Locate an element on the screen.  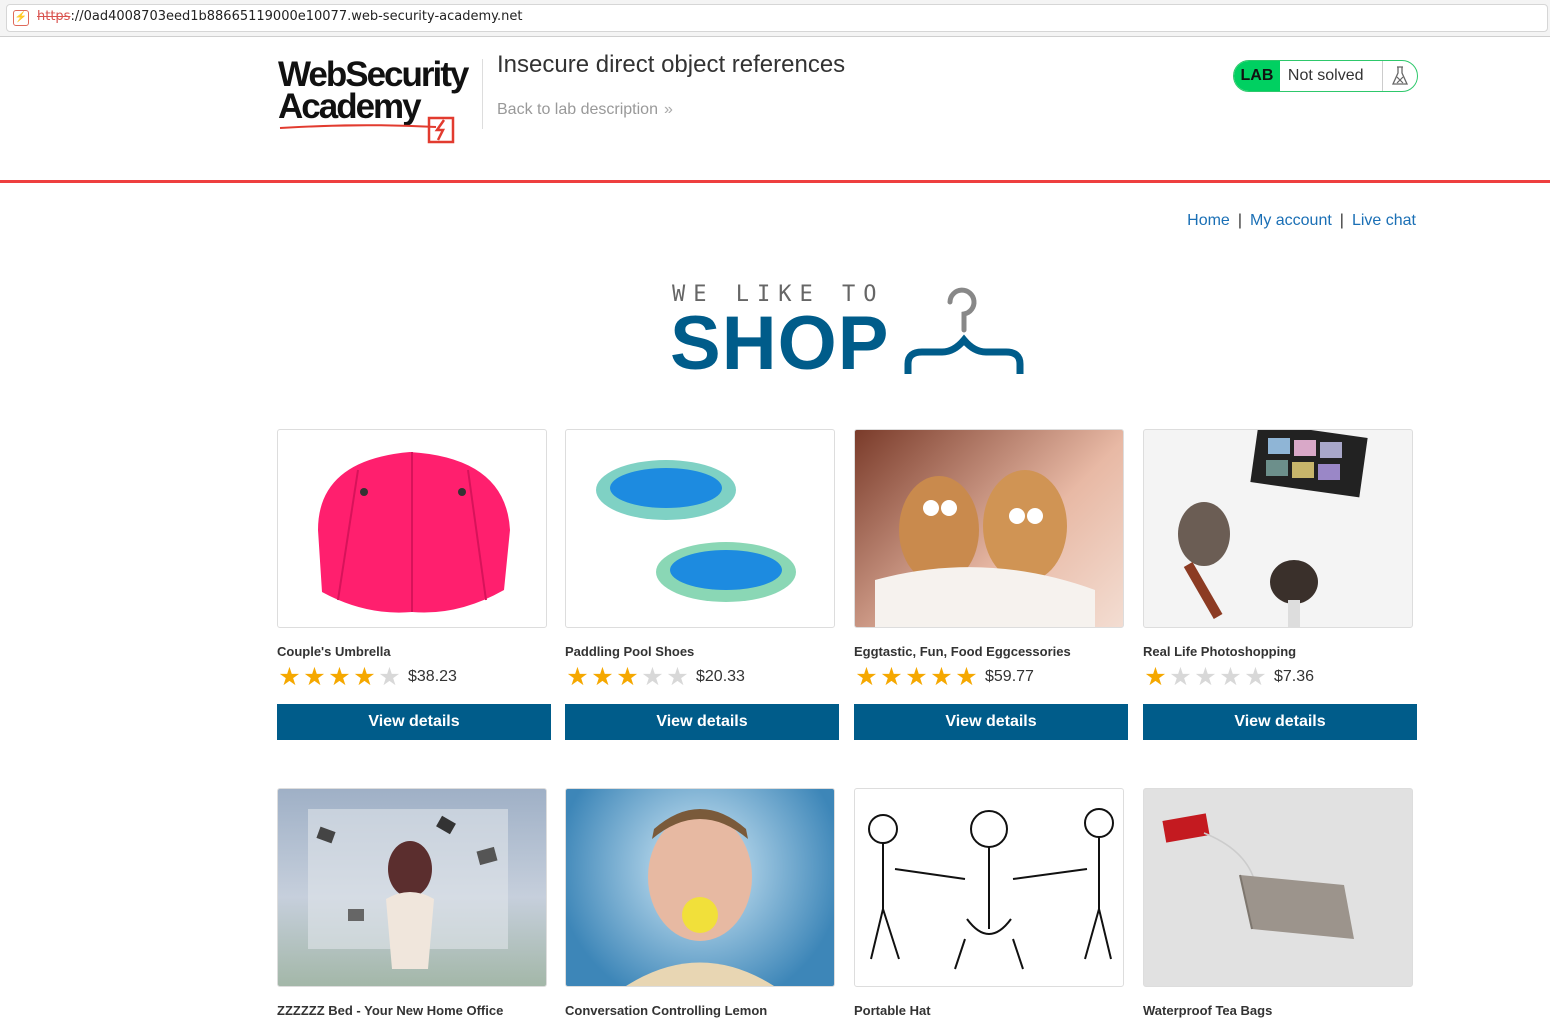
product-name: Conversation Controlling Lemon is located at coordinates (666, 1010).